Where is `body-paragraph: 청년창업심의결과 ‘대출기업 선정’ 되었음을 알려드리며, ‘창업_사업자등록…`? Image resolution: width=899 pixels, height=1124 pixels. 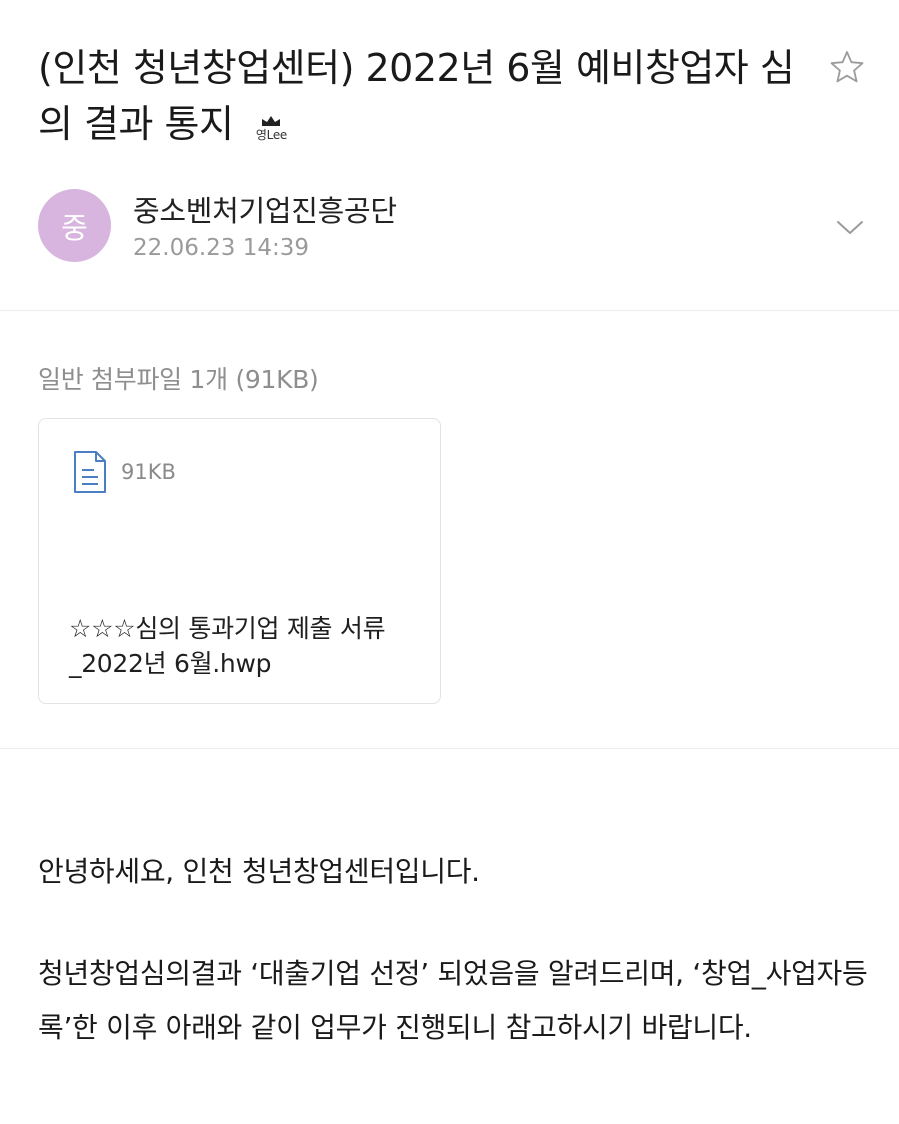
body-paragraph: 청년창업심의결과 ‘대출기업 선정’ 되었음을 알려드리며, ‘창업_사업자등록… is located at coordinates (453, 1000).